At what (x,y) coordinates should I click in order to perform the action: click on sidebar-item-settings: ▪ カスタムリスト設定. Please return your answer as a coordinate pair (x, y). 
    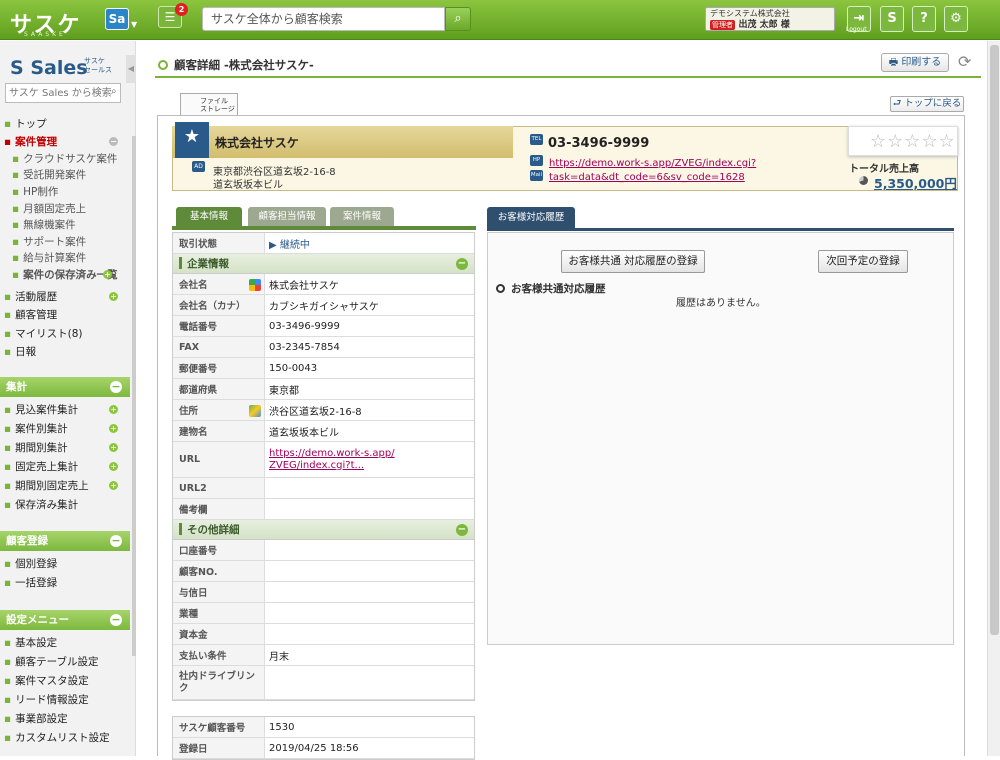
    Looking at the image, I should click on (63, 738).